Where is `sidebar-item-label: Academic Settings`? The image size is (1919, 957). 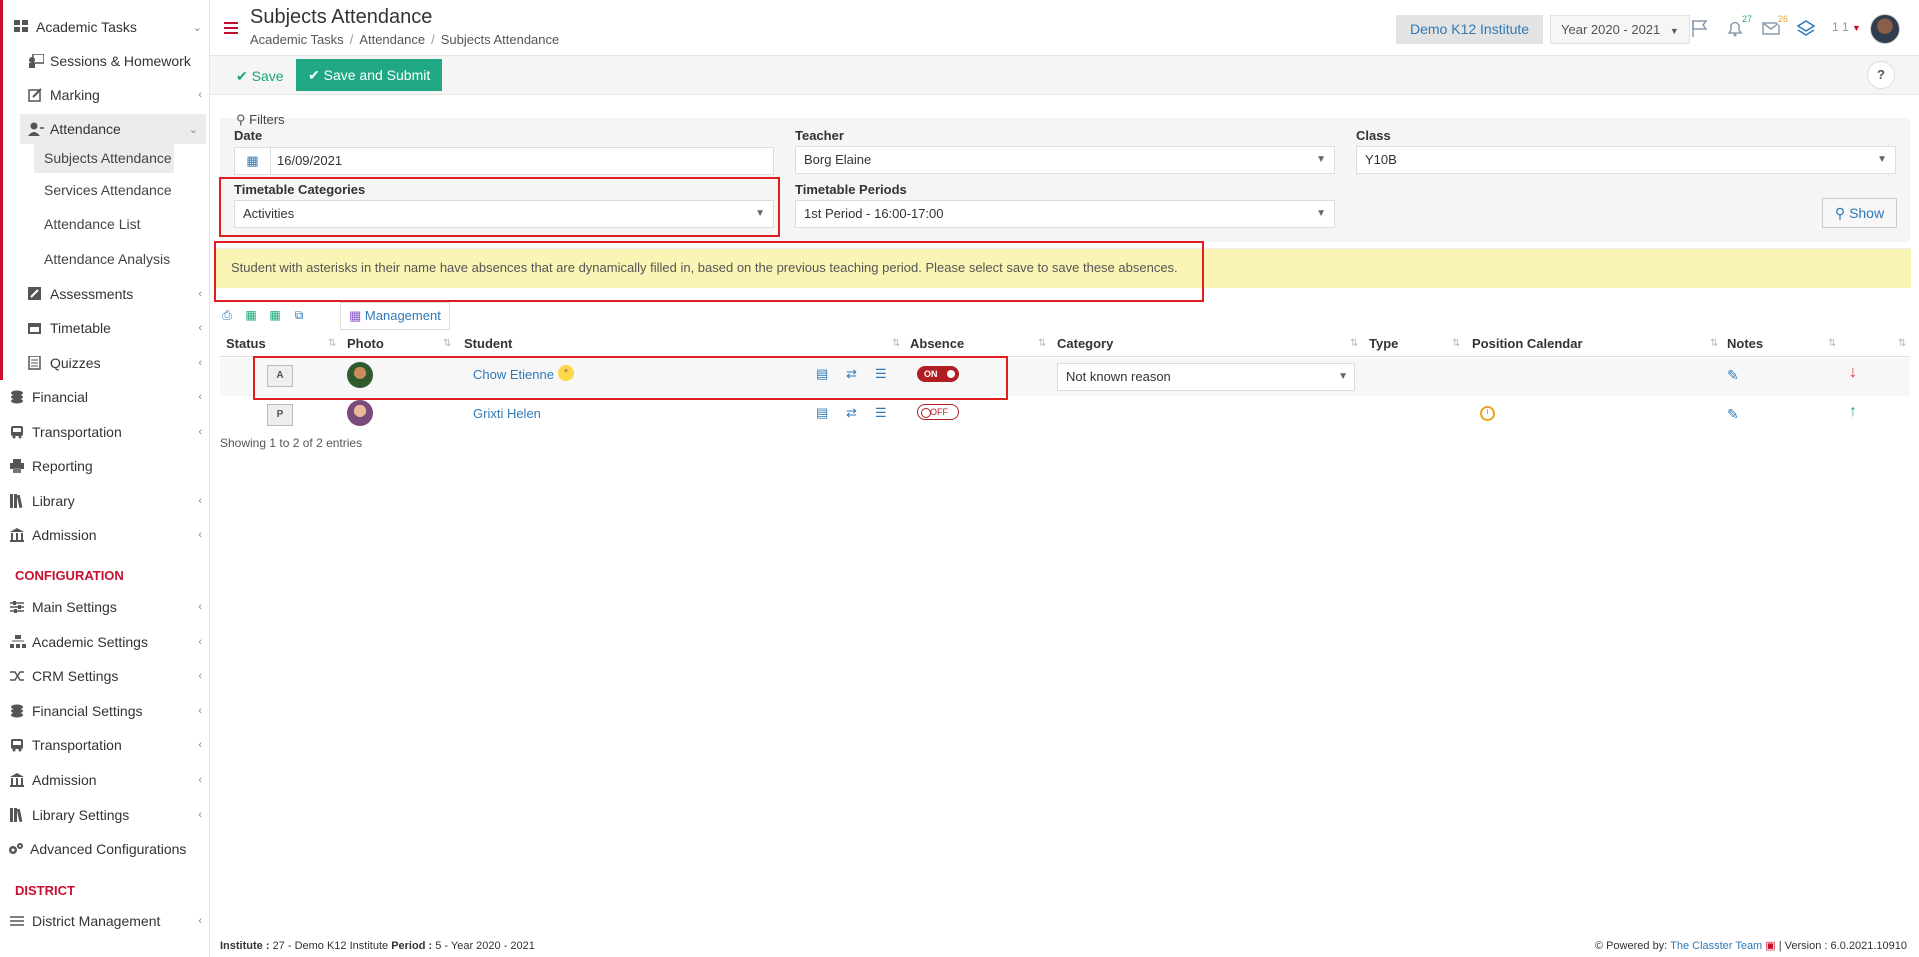 sidebar-item-label: Academic Settings is located at coordinates (90, 642).